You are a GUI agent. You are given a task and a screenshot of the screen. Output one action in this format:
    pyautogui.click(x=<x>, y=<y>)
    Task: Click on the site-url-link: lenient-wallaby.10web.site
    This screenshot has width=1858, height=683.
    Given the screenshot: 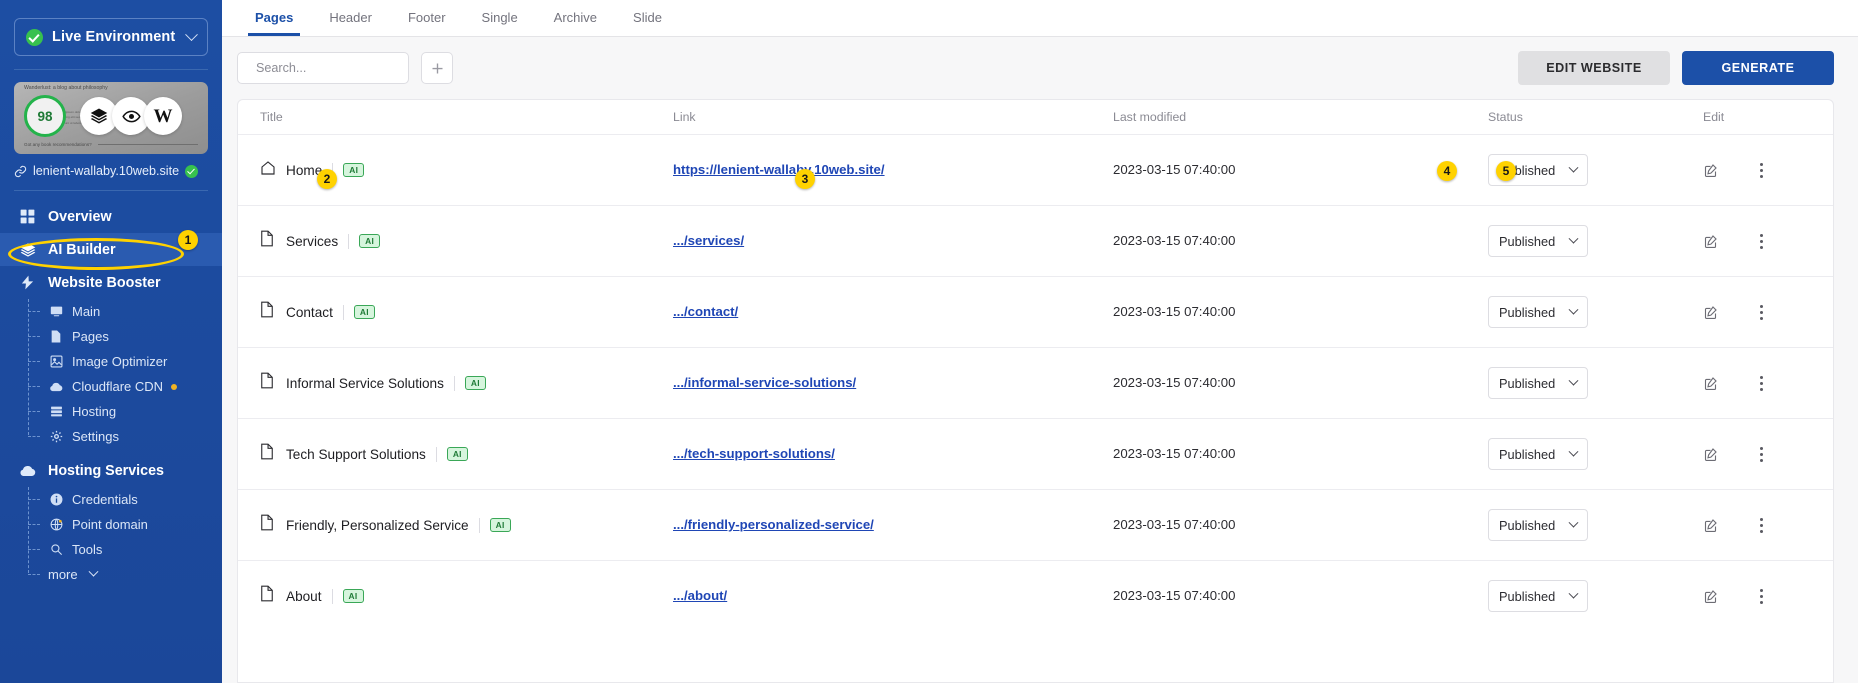 What is the action you would take?
    pyautogui.click(x=111, y=171)
    